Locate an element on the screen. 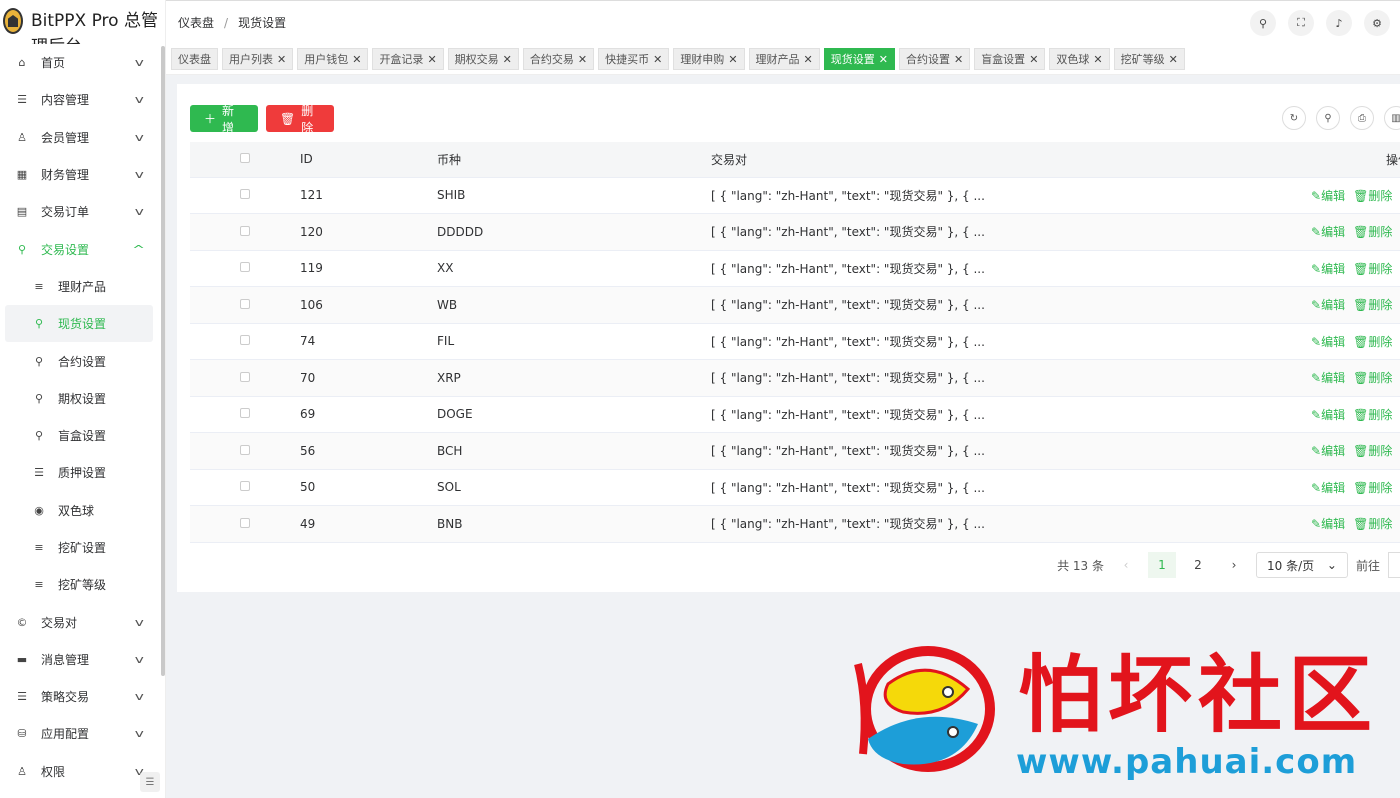  fullscreen-icon: ⛶ is located at coordinates (1301, 23).